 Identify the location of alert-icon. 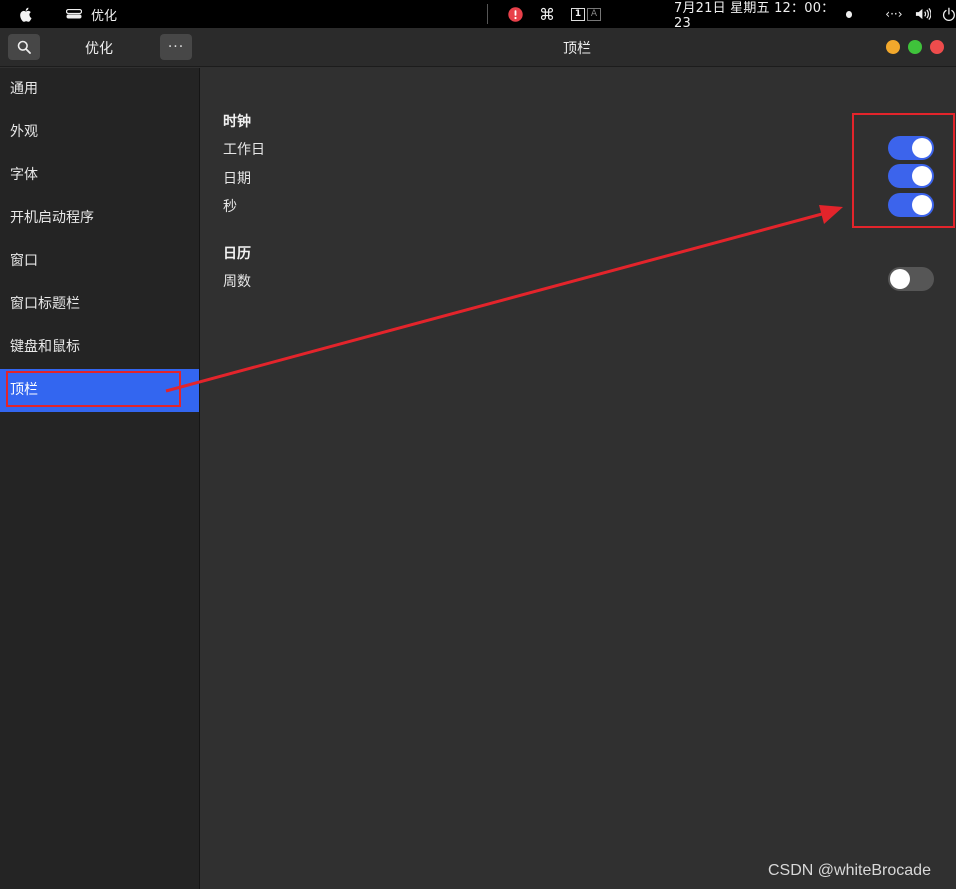
(515, 14).